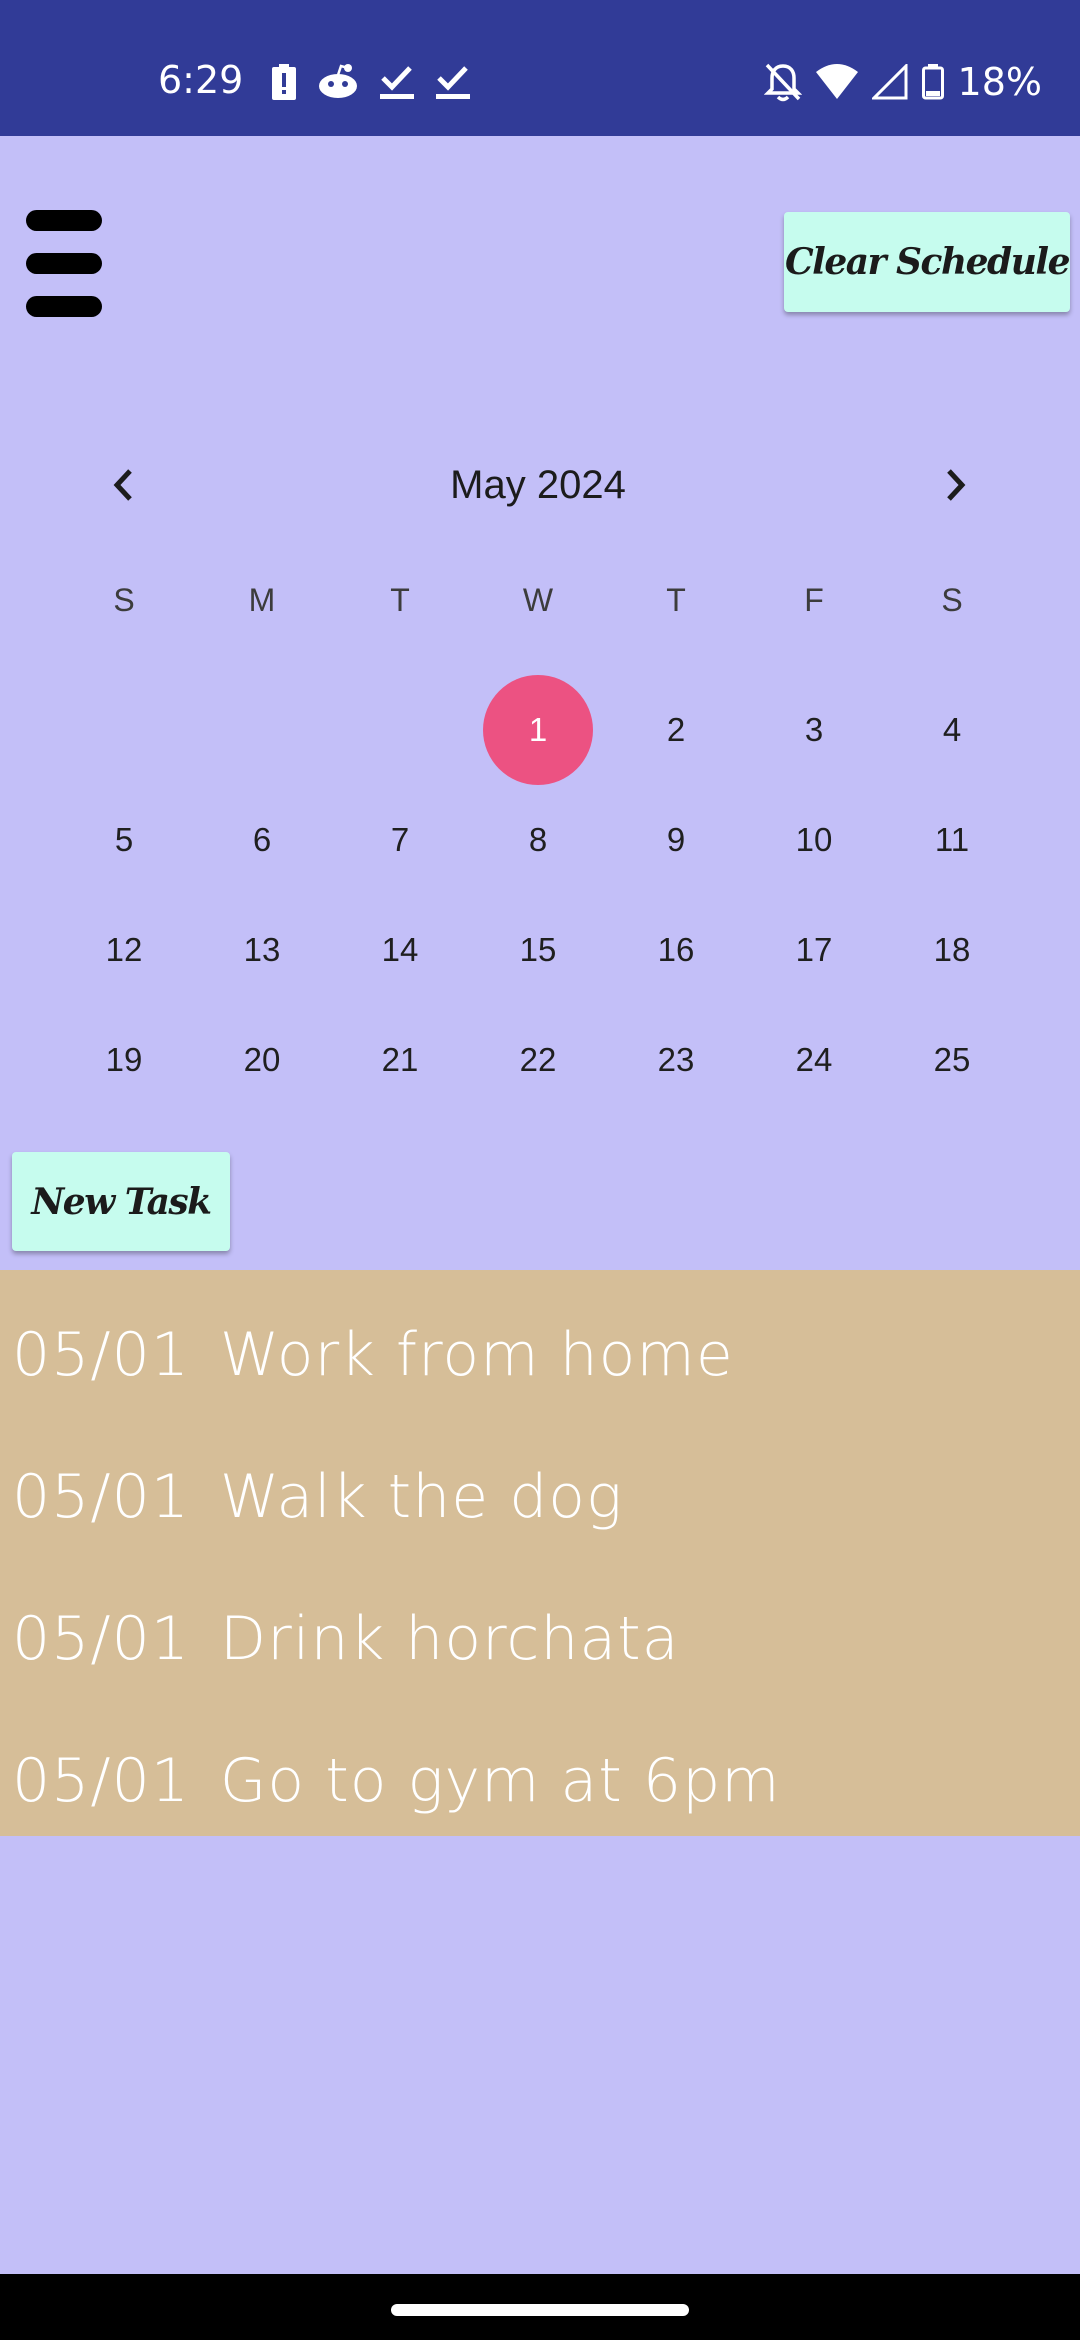 The image size is (1080, 2340). I want to click on task-item: 05/01 Walk the dog, so click(540, 1497).